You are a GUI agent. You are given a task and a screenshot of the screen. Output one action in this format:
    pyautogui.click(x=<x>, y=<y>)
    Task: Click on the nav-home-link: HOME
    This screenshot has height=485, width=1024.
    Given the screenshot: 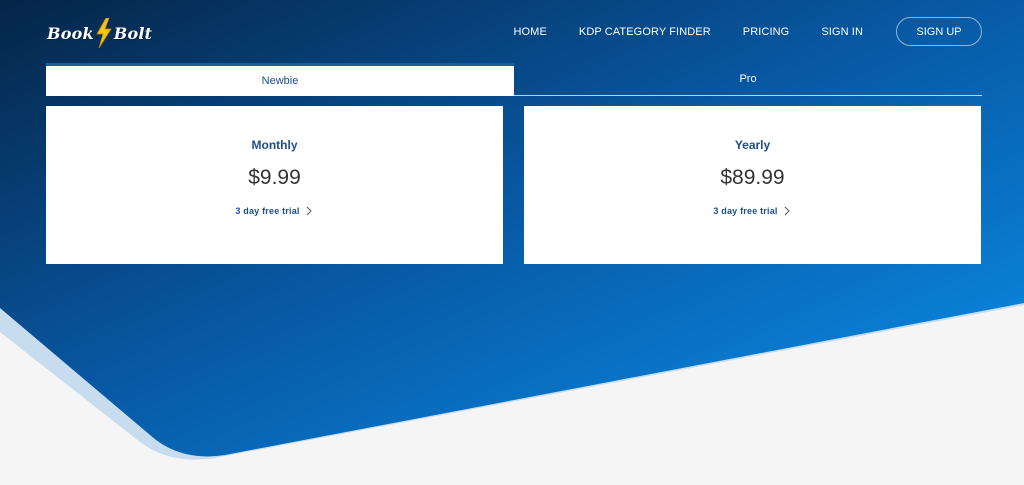 What is the action you would take?
    pyautogui.click(x=529, y=32)
    